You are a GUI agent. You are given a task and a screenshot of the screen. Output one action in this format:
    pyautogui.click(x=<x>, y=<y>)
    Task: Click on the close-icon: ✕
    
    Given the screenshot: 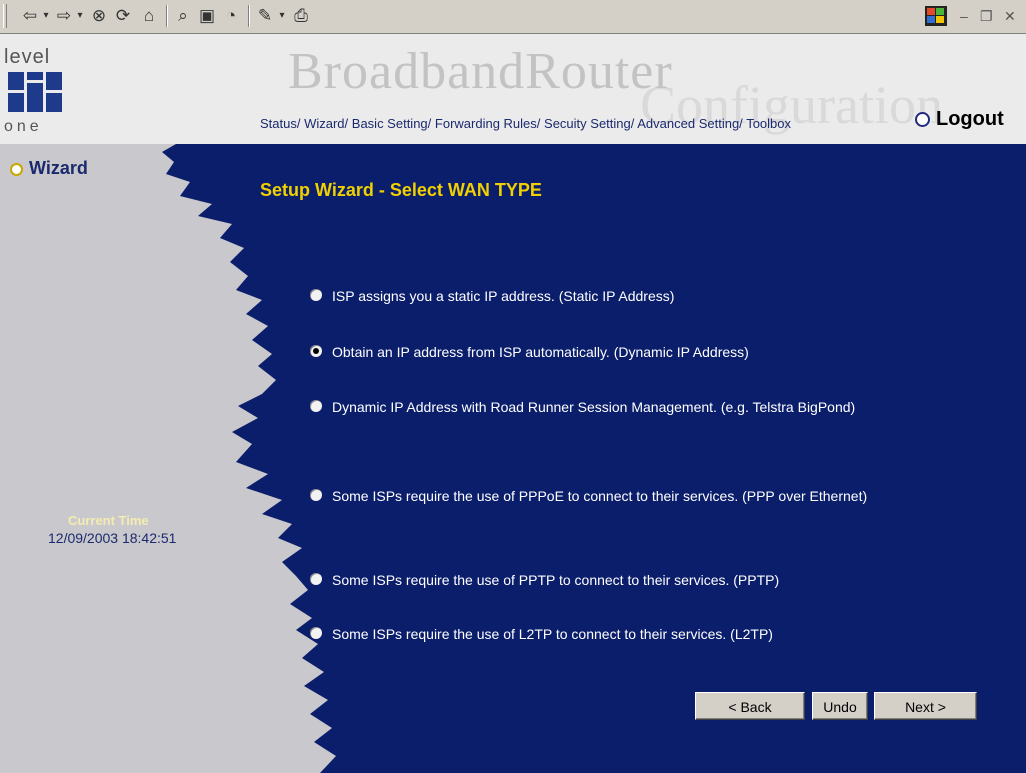 What is the action you would take?
    pyautogui.click(x=1010, y=16)
    